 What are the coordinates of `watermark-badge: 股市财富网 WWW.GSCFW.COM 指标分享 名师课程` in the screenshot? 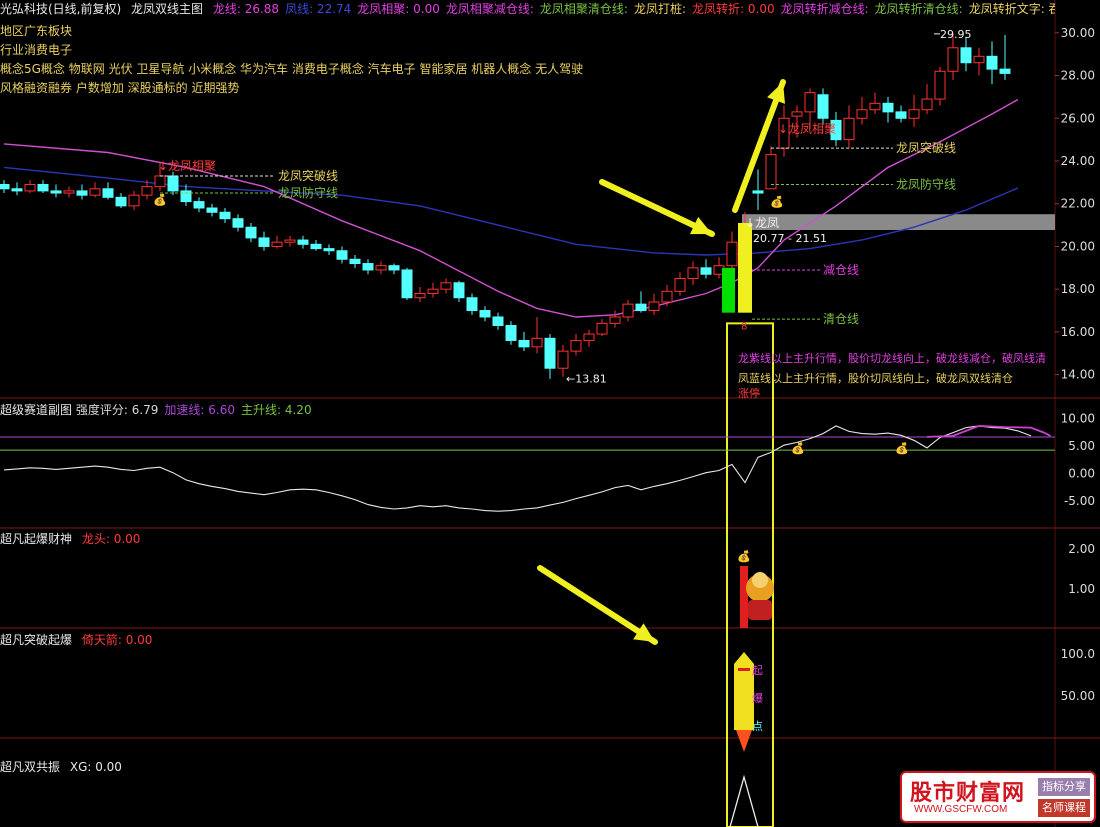 It's located at (998, 797).